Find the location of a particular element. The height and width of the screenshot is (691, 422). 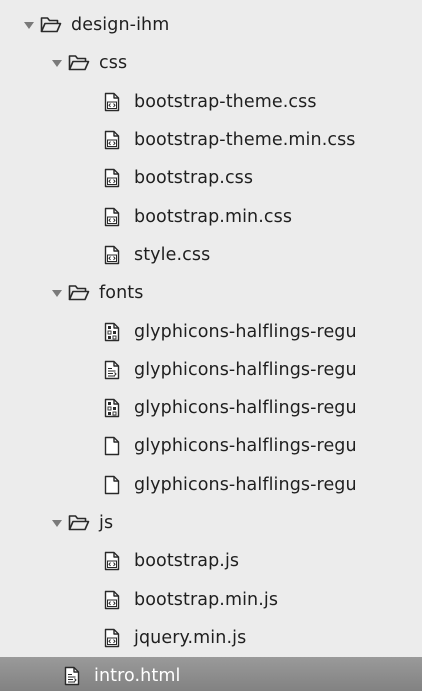

file-item-selected: intro.html is located at coordinates (211, 674).